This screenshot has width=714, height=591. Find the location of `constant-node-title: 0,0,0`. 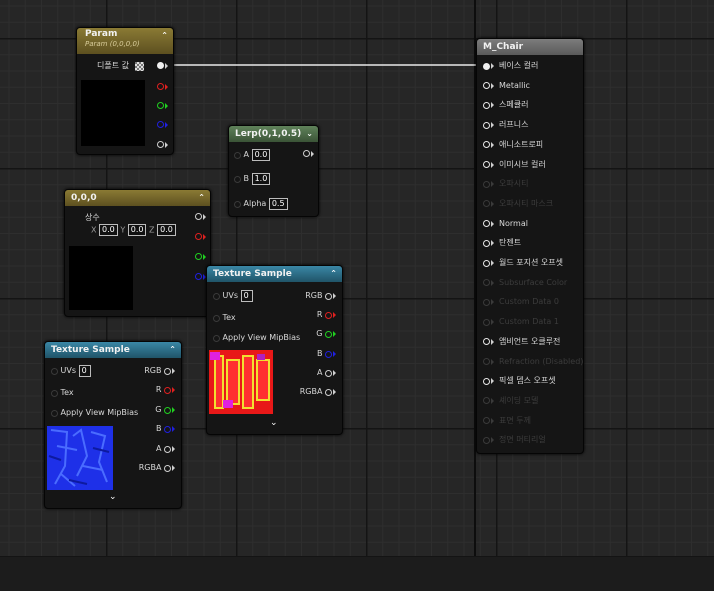

constant-node-title: 0,0,0 is located at coordinates (84, 198).